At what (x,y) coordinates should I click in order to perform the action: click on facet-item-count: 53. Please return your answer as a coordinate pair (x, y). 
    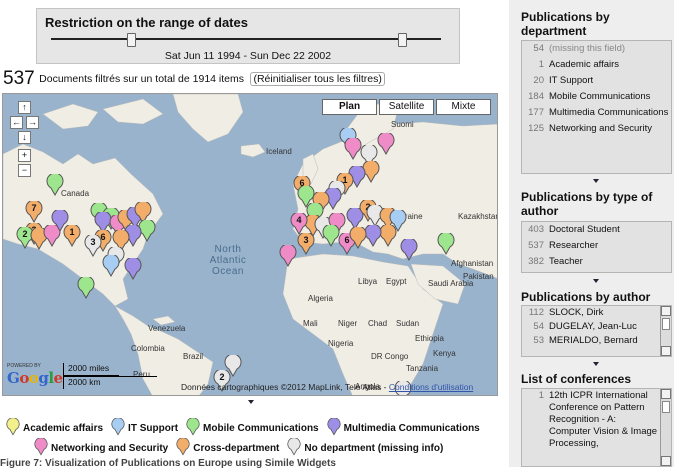
    Looking at the image, I should click on (538, 340).